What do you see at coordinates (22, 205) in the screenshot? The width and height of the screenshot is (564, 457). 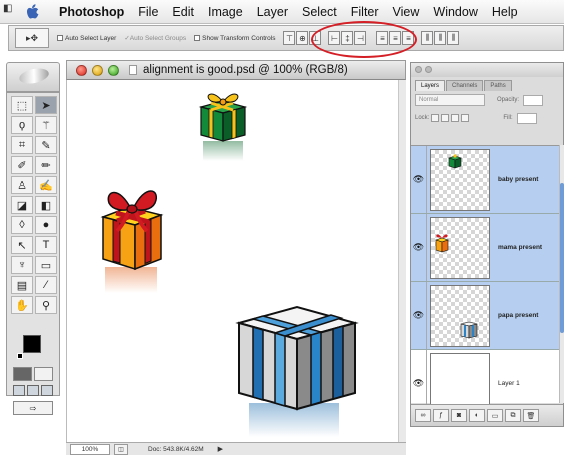 I see `eraser-tool-icon: ◪` at bounding box center [22, 205].